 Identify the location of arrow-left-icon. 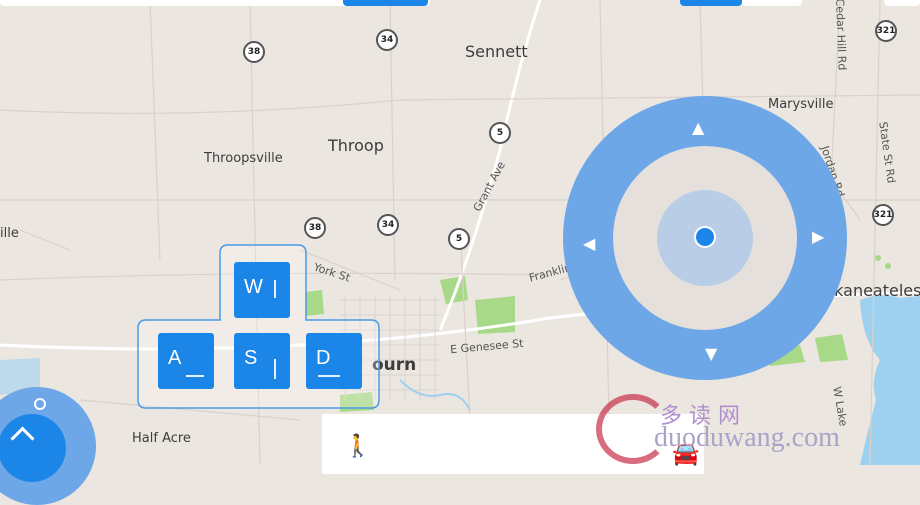
(195, 376).